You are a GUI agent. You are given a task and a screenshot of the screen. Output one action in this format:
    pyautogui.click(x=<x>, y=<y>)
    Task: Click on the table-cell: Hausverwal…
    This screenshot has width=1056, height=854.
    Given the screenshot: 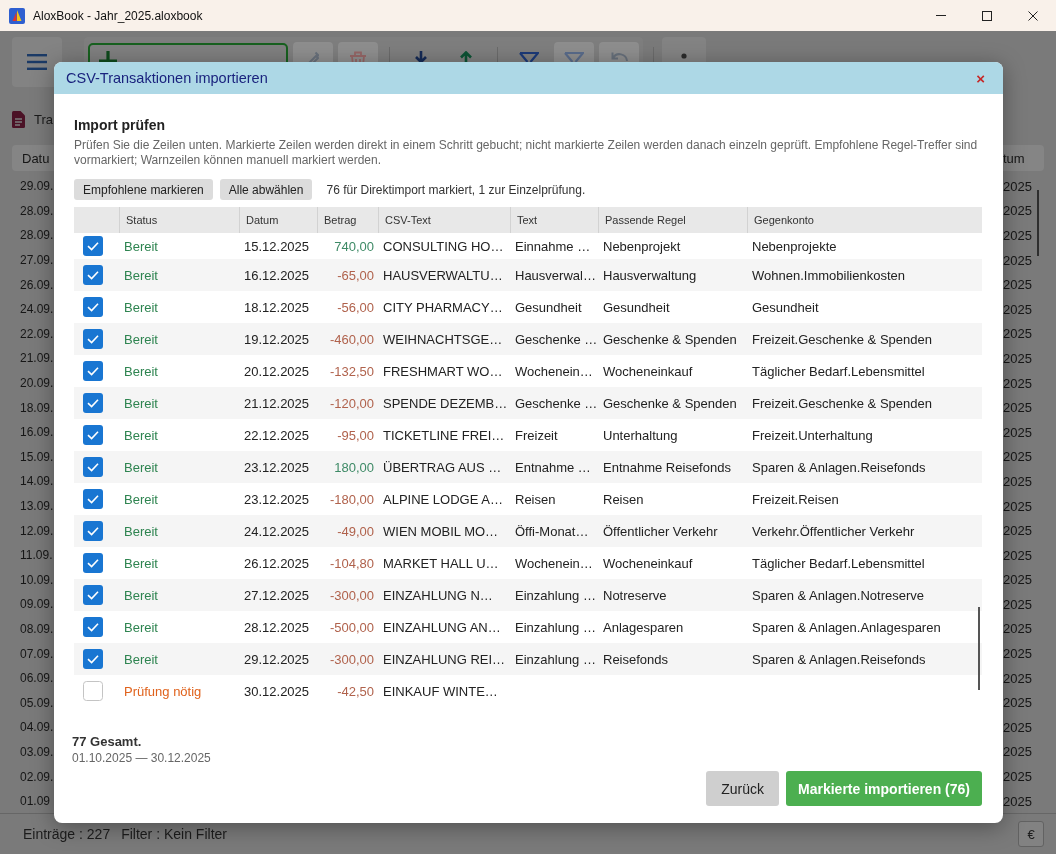 What is the action you would take?
    pyautogui.click(x=555, y=275)
    